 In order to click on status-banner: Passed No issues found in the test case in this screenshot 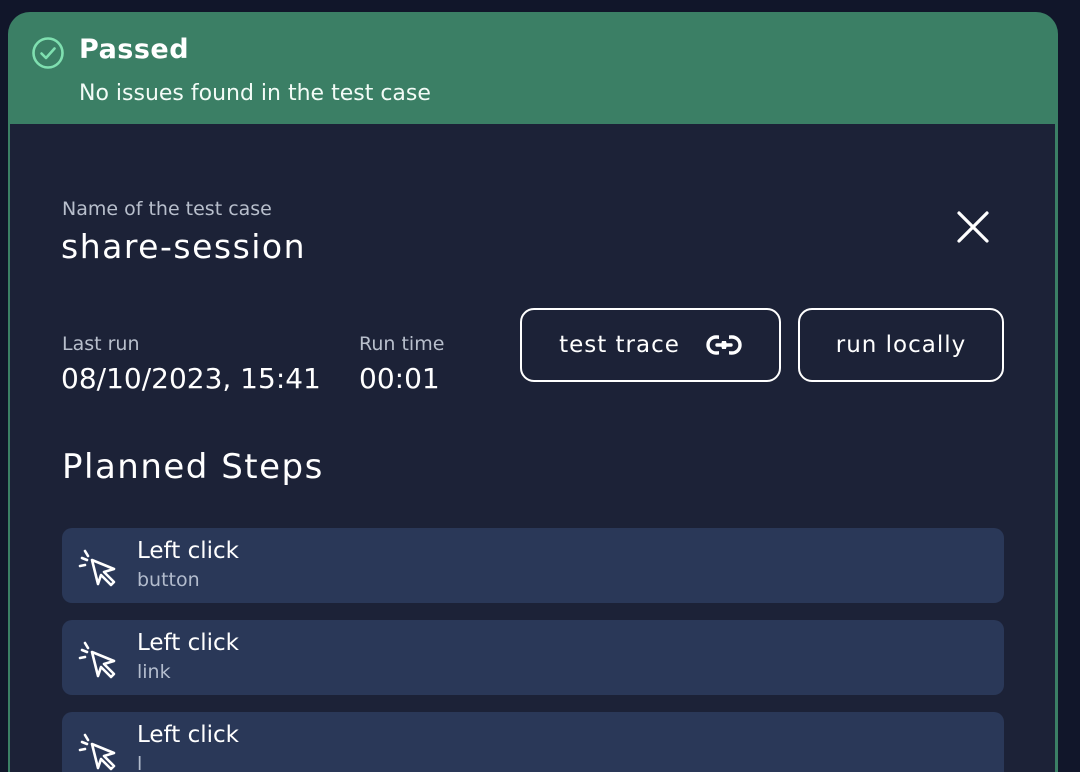, I will do `click(533, 68)`.